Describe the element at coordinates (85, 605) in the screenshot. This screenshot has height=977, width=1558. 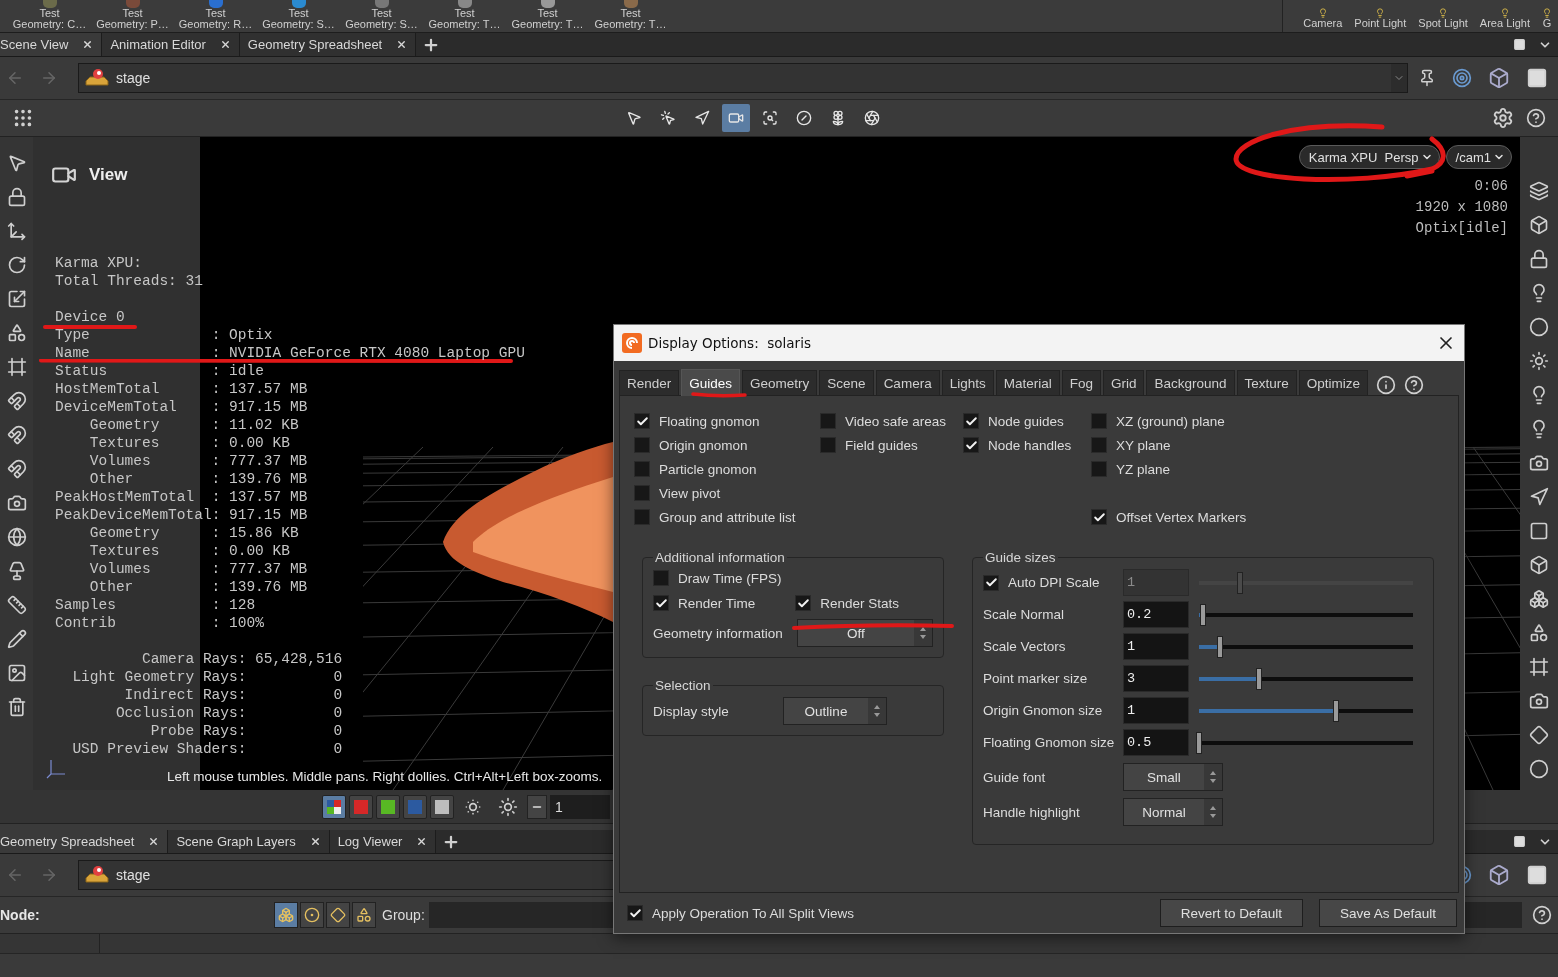
I see `stat-label: Samples` at that location.